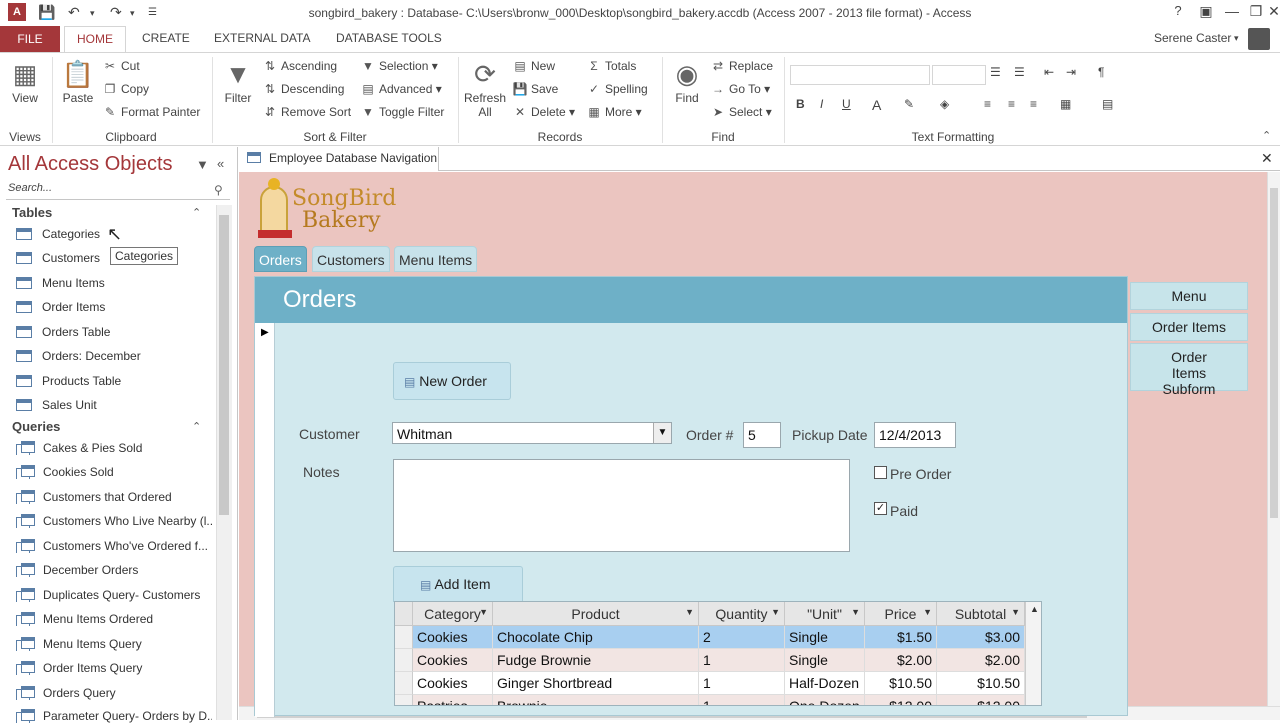  Describe the element at coordinates (1107, 104) in the screenshot. I see `alternate-row-color-icon: ▤` at that location.